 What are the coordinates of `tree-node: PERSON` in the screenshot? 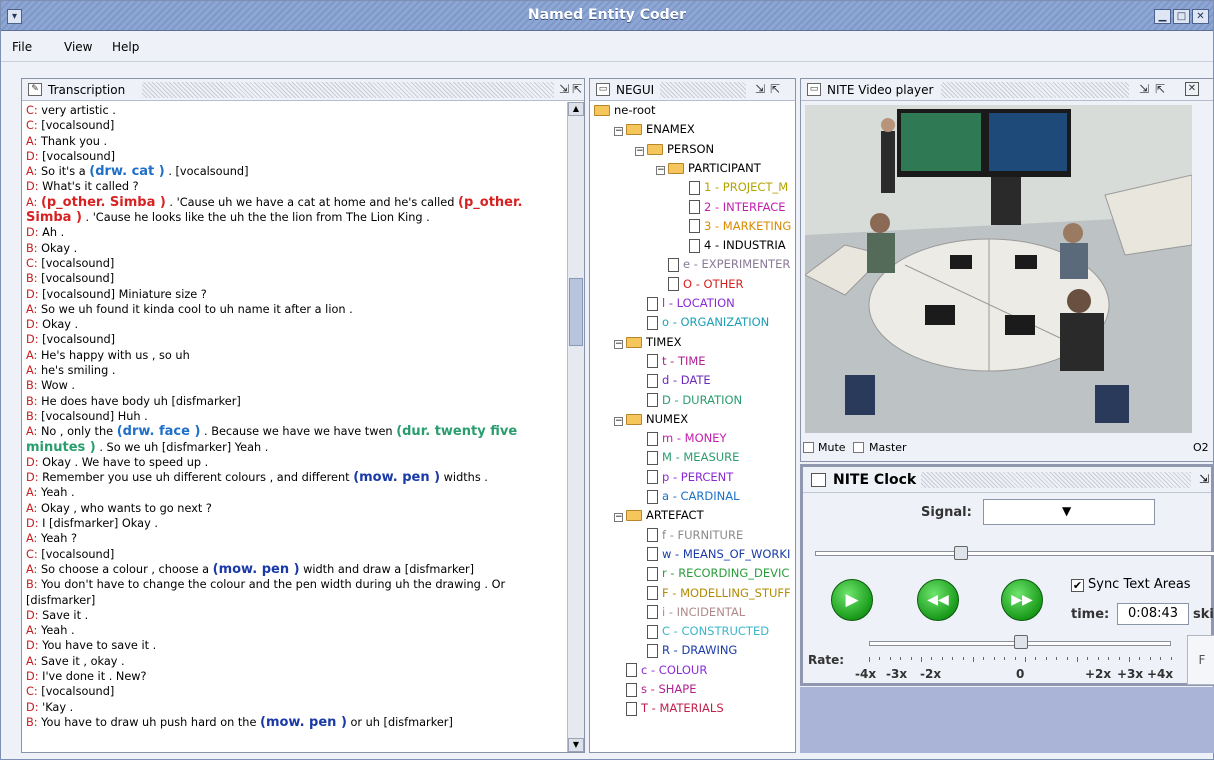 It's located at (680, 151).